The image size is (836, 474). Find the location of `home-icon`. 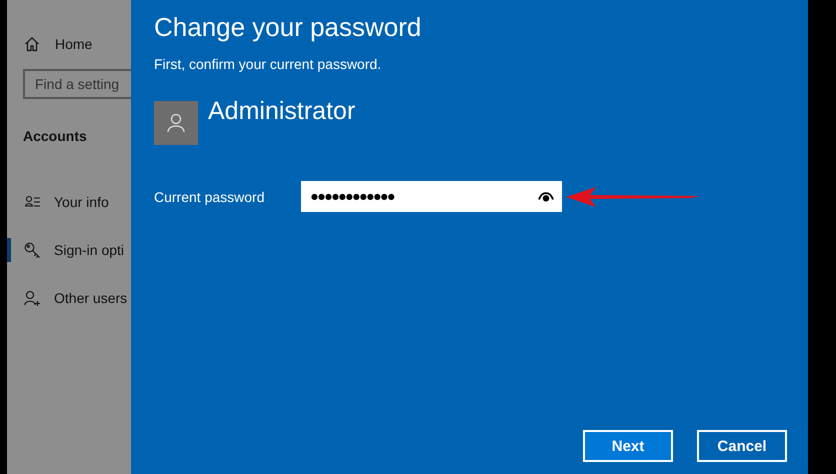

home-icon is located at coordinates (32, 44).